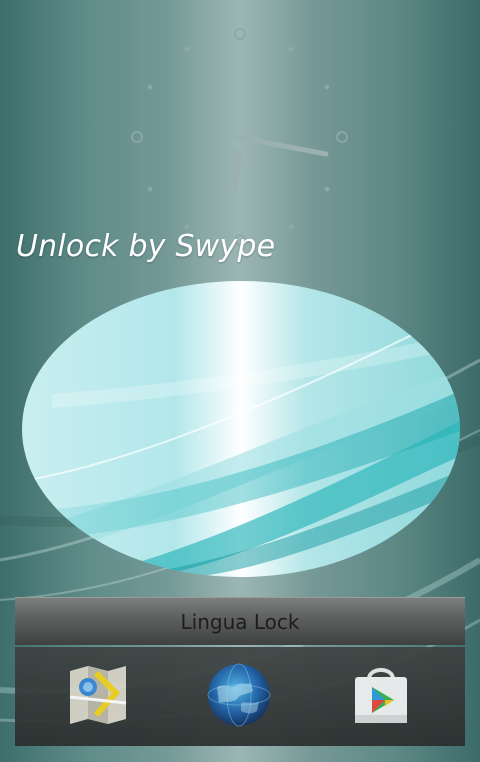 This screenshot has height=762, width=480. I want to click on clock-hour-hand, so click(235, 170).